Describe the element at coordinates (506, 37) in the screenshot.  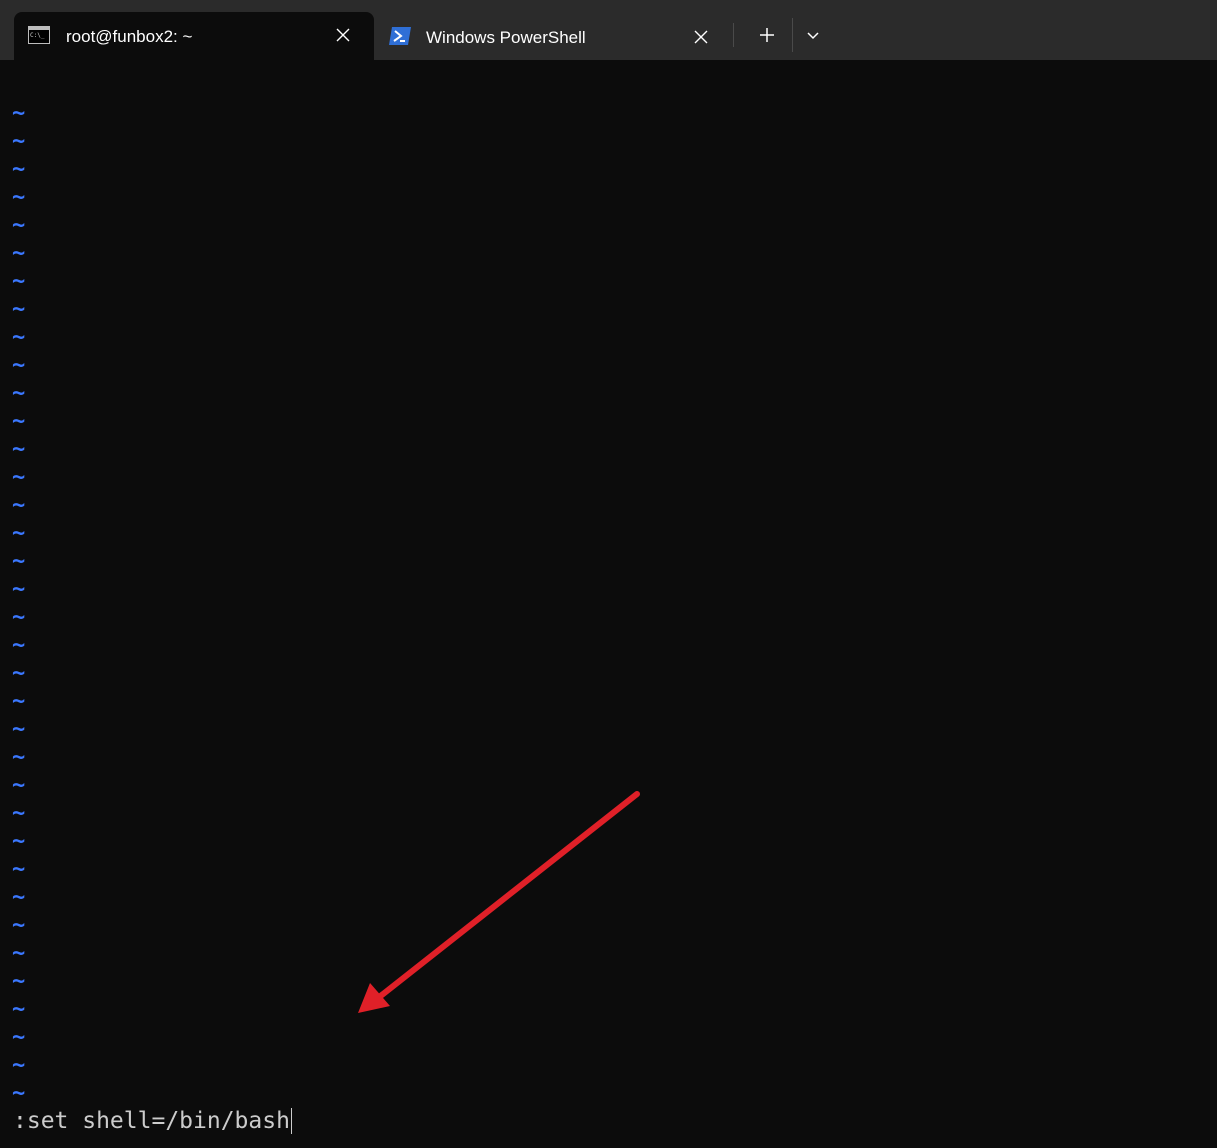
I see `tab-title: Windows PowerShell` at that location.